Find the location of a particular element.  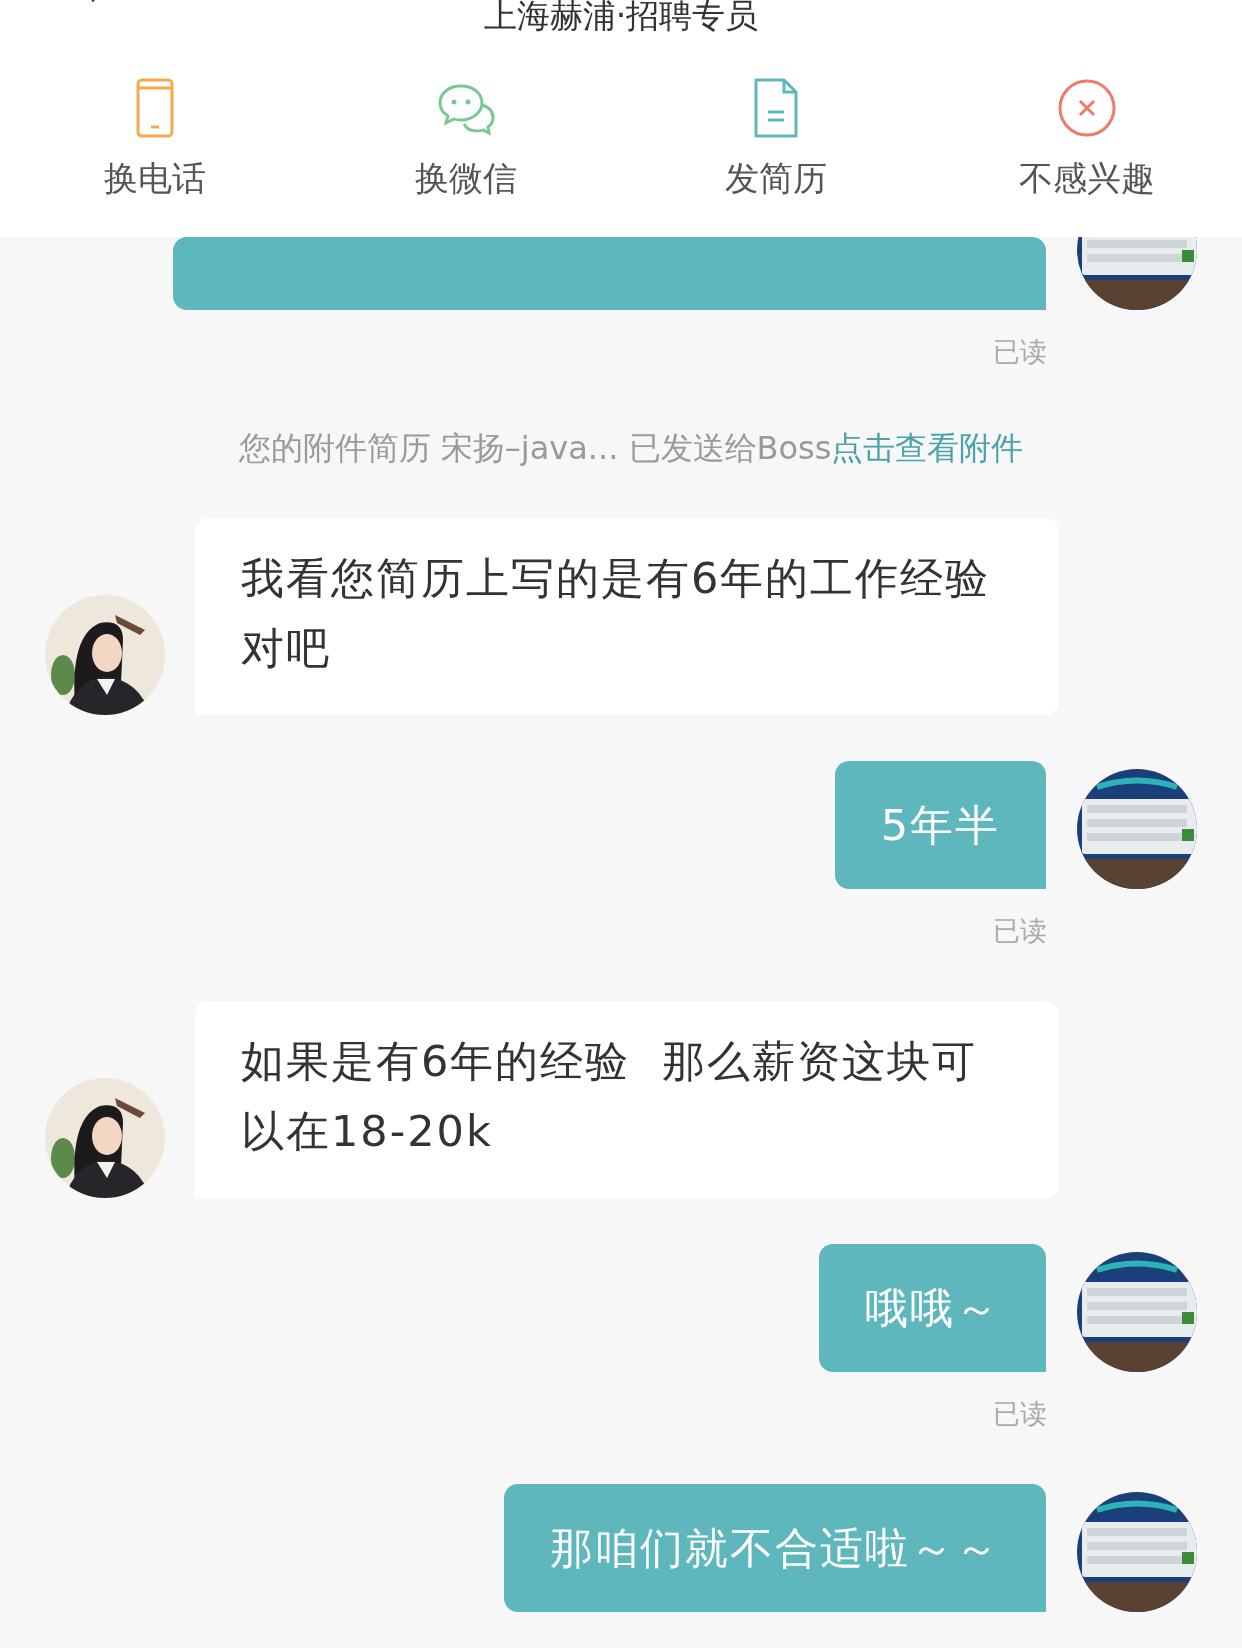

action-button: 不感兴趣 is located at coordinates (1086, 123).